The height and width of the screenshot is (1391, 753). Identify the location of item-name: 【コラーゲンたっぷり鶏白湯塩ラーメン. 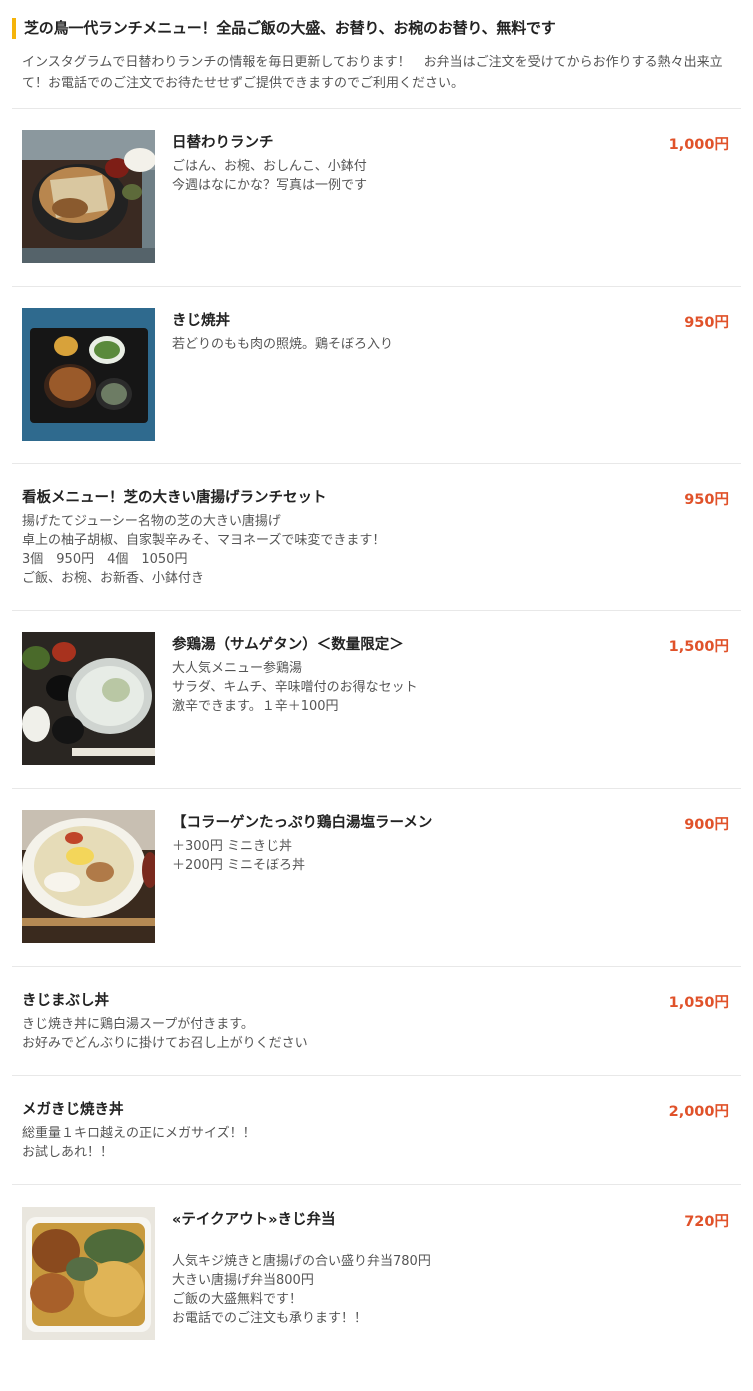
(302, 823).